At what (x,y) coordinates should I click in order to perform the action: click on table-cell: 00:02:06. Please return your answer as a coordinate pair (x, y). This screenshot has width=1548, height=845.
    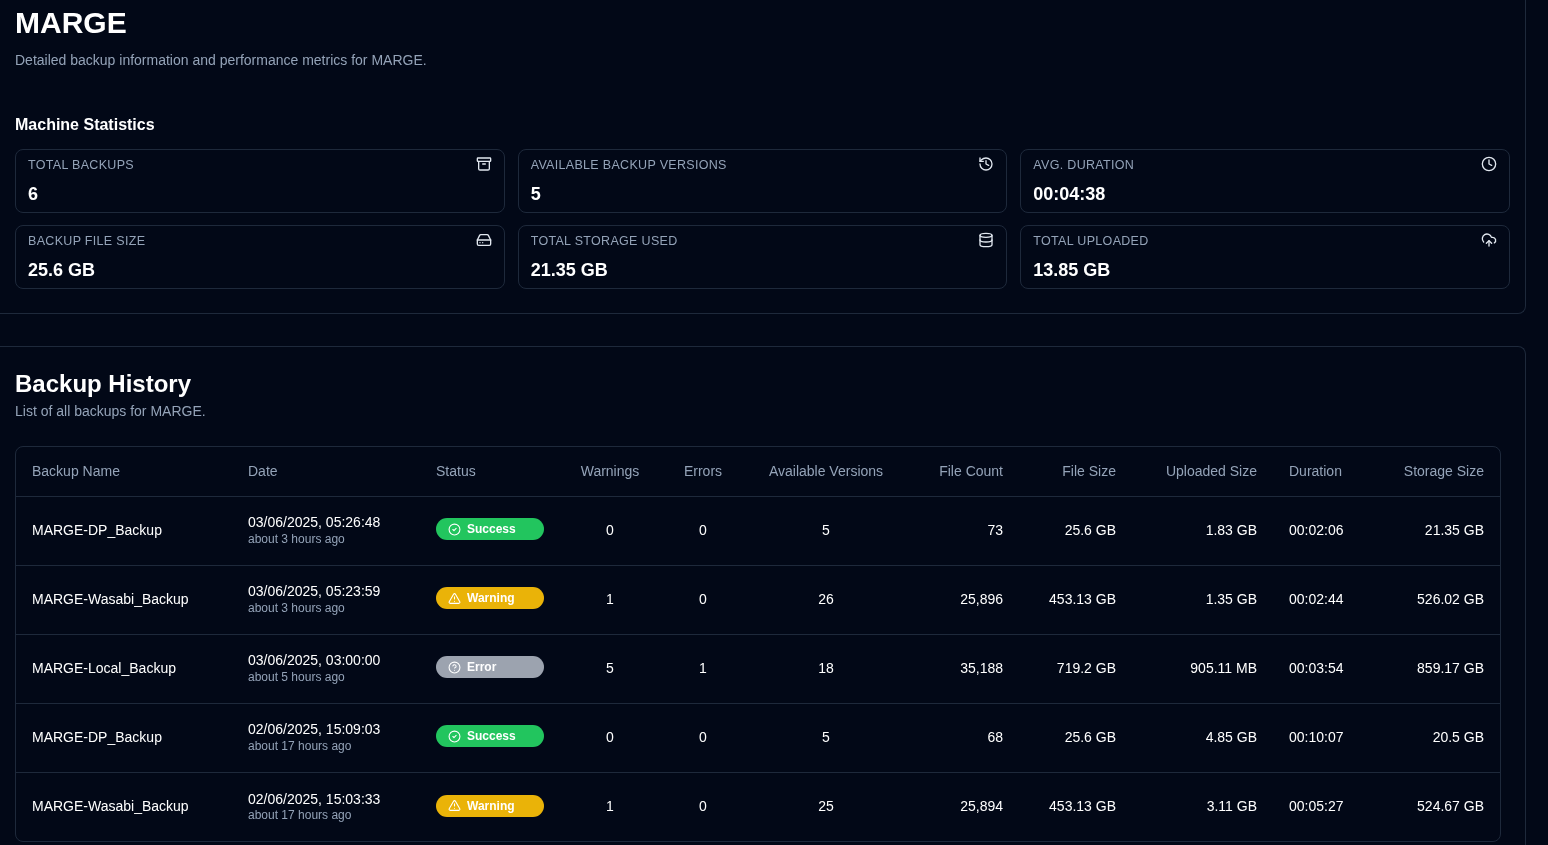
    Looking at the image, I should click on (1323, 530).